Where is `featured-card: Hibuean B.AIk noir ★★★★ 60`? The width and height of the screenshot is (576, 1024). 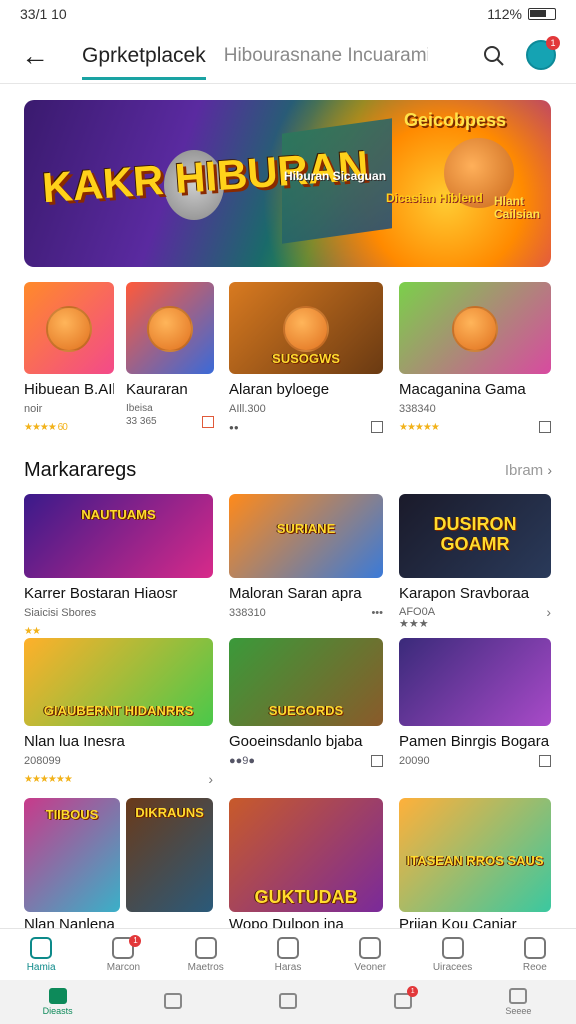
featured-card: Hibuean B.AIk noir ★★★★ 60 is located at coordinates (69, 358).